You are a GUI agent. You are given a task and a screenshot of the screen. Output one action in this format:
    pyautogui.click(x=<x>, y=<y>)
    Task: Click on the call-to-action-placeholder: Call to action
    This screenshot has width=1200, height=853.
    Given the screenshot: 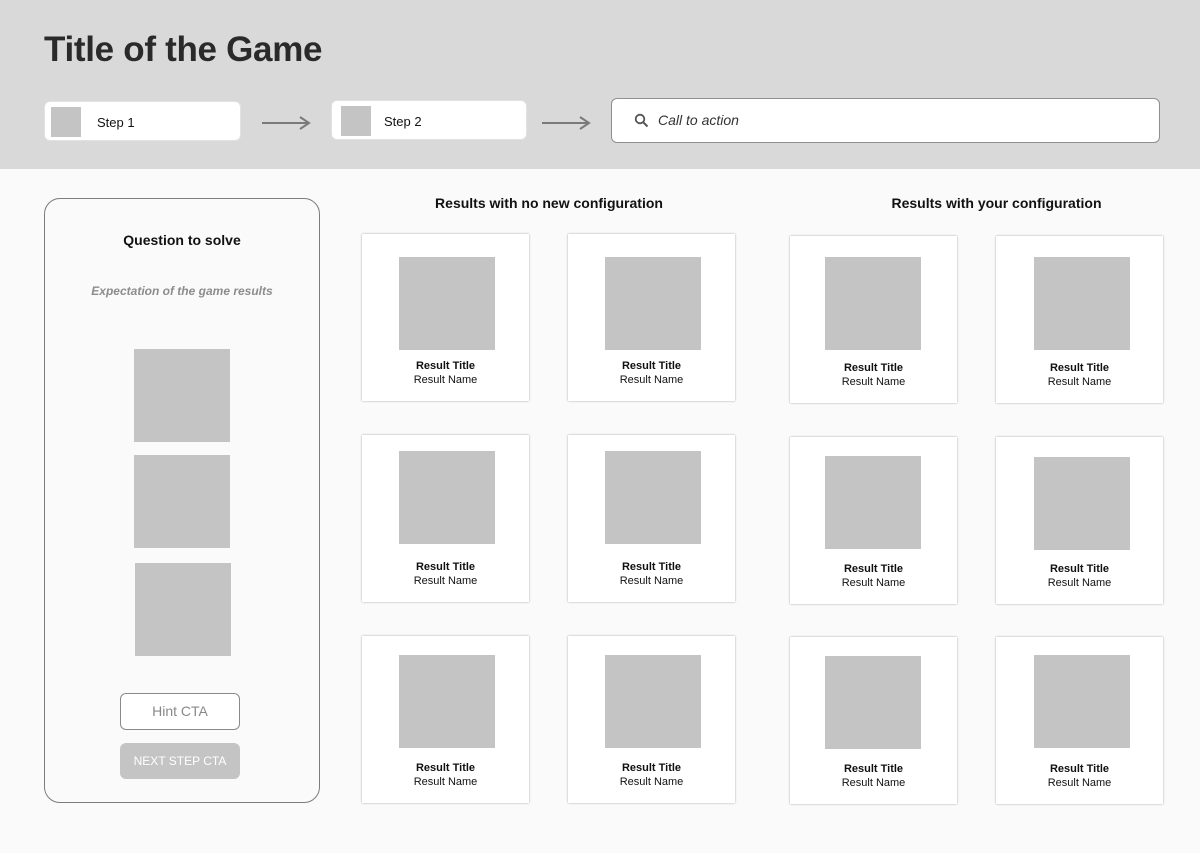 What is the action you would take?
    pyautogui.click(x=698, y=120)
    